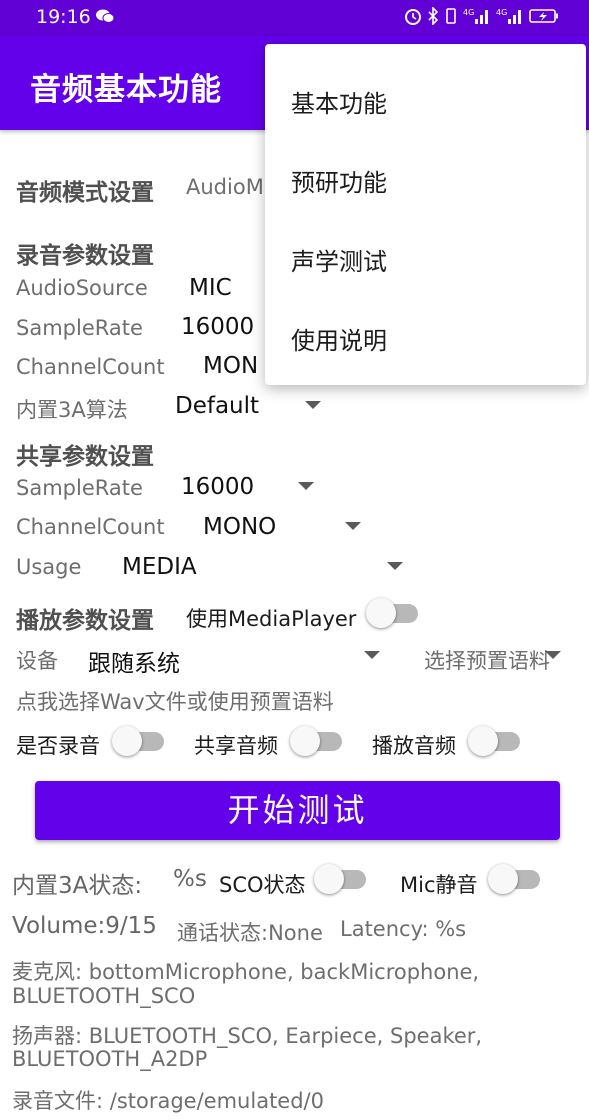  Describe the element at coordinates (306, 486) in the screenshot. I see `share-samplerate-arrow-icon` at that location.